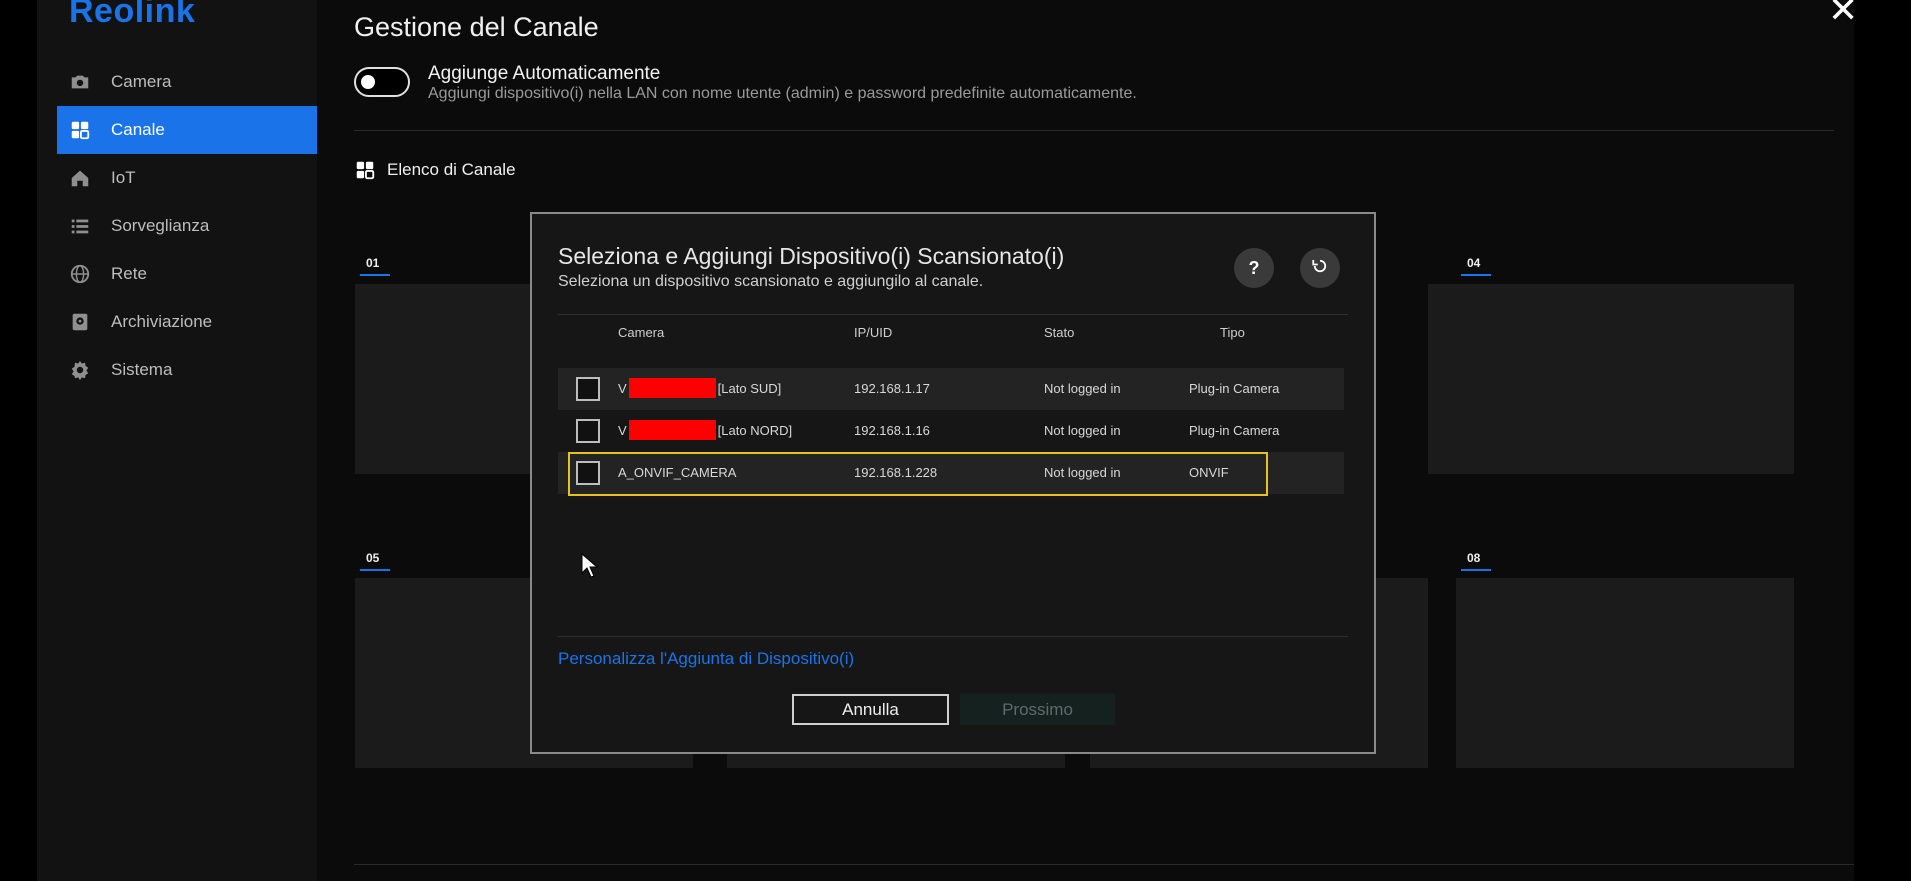  Describe the element at coordinates (80, 370) in the screenshot. I see `gear-icon` at that location.